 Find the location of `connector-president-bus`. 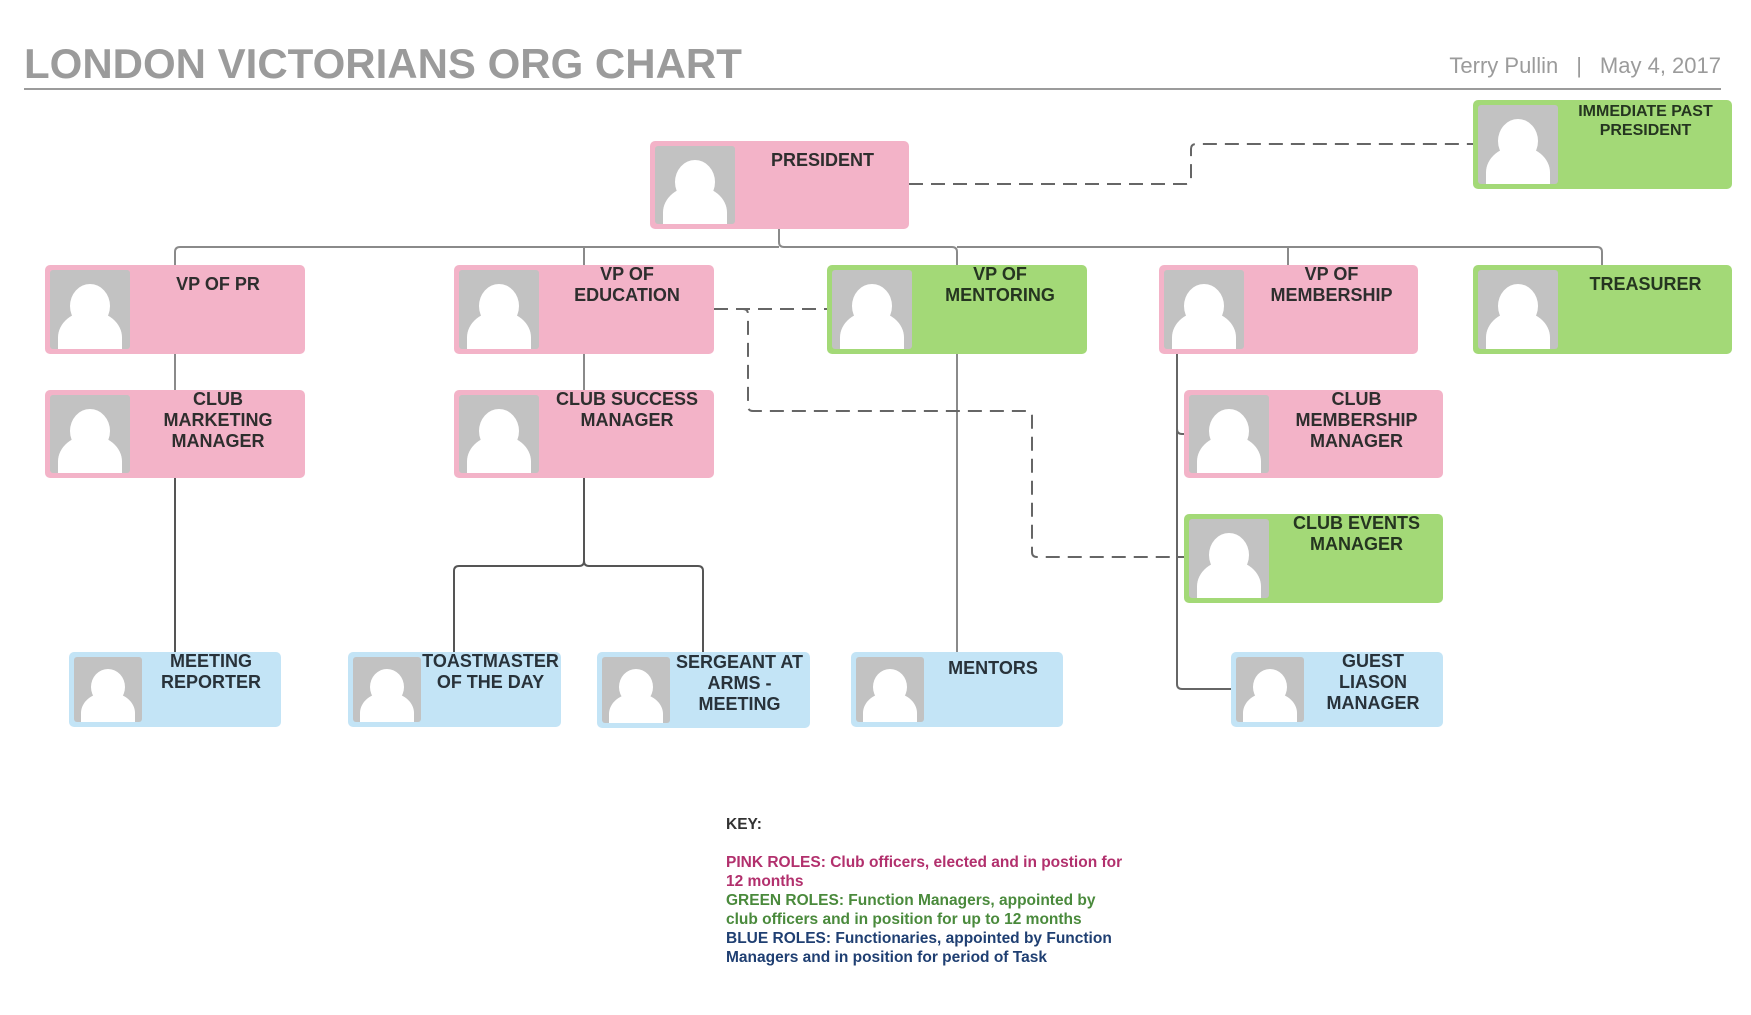

connector-president-bus is located at coordinates (868, 247).